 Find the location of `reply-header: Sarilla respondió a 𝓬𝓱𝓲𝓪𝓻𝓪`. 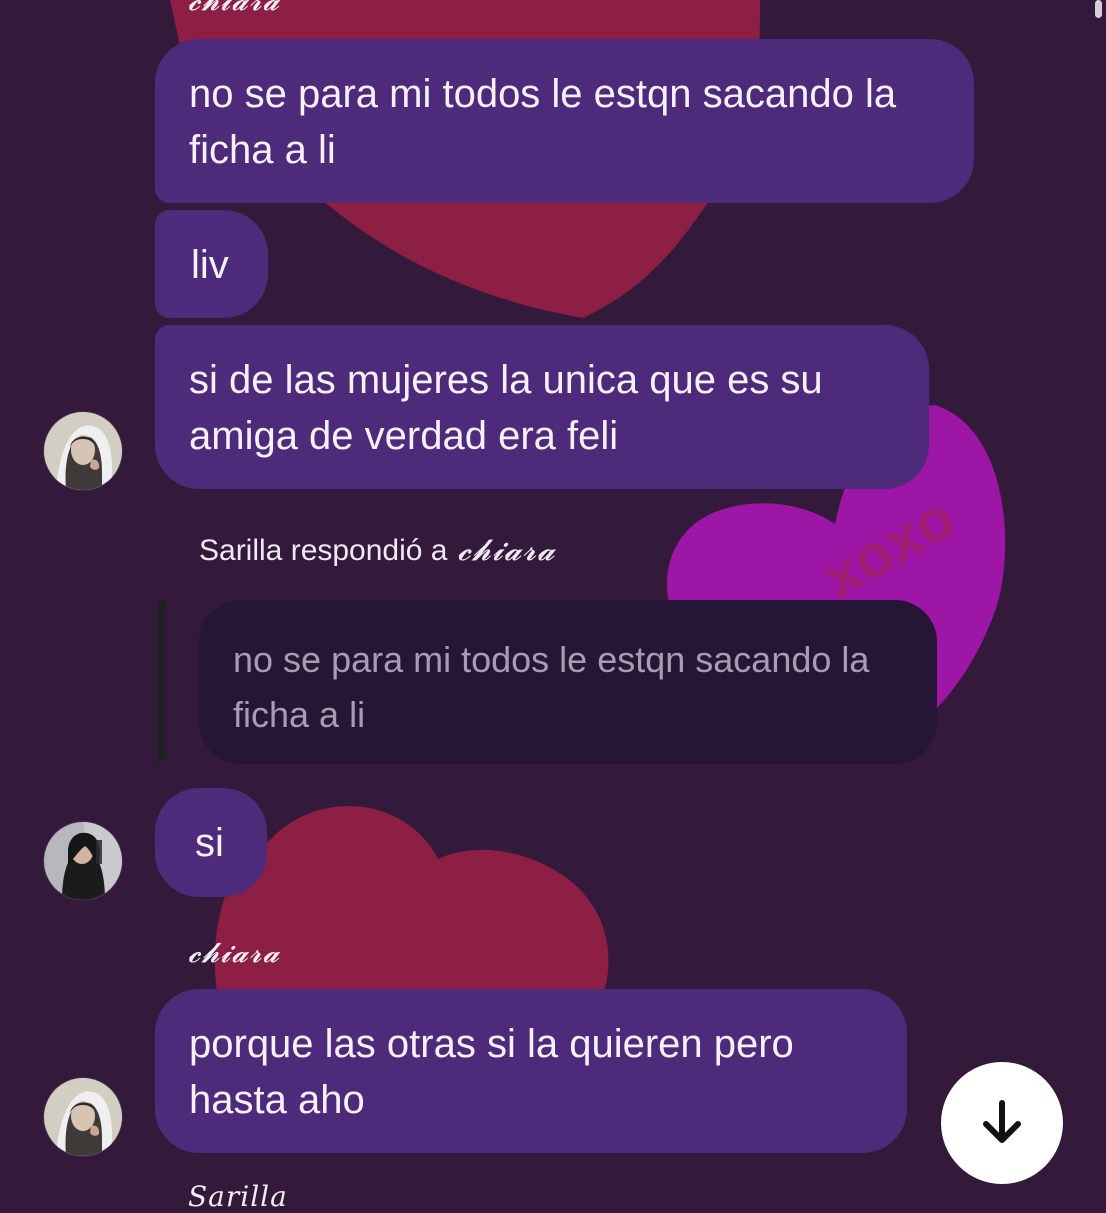

reply-header: Sarilla respondió a 𝓬𝓱𝓲𝓪𝓻𝓪 is located at coordinates (377, 551).